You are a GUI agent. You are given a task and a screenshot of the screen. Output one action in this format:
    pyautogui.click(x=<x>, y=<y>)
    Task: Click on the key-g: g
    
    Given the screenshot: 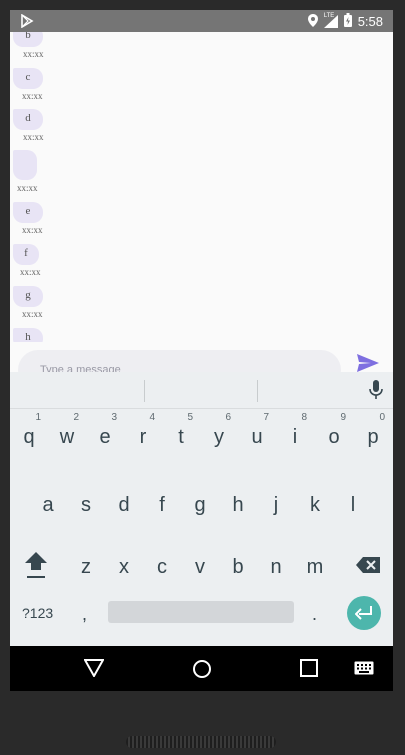 What is the action you would take?
    pyautogui.click(x=200, y=503)
    